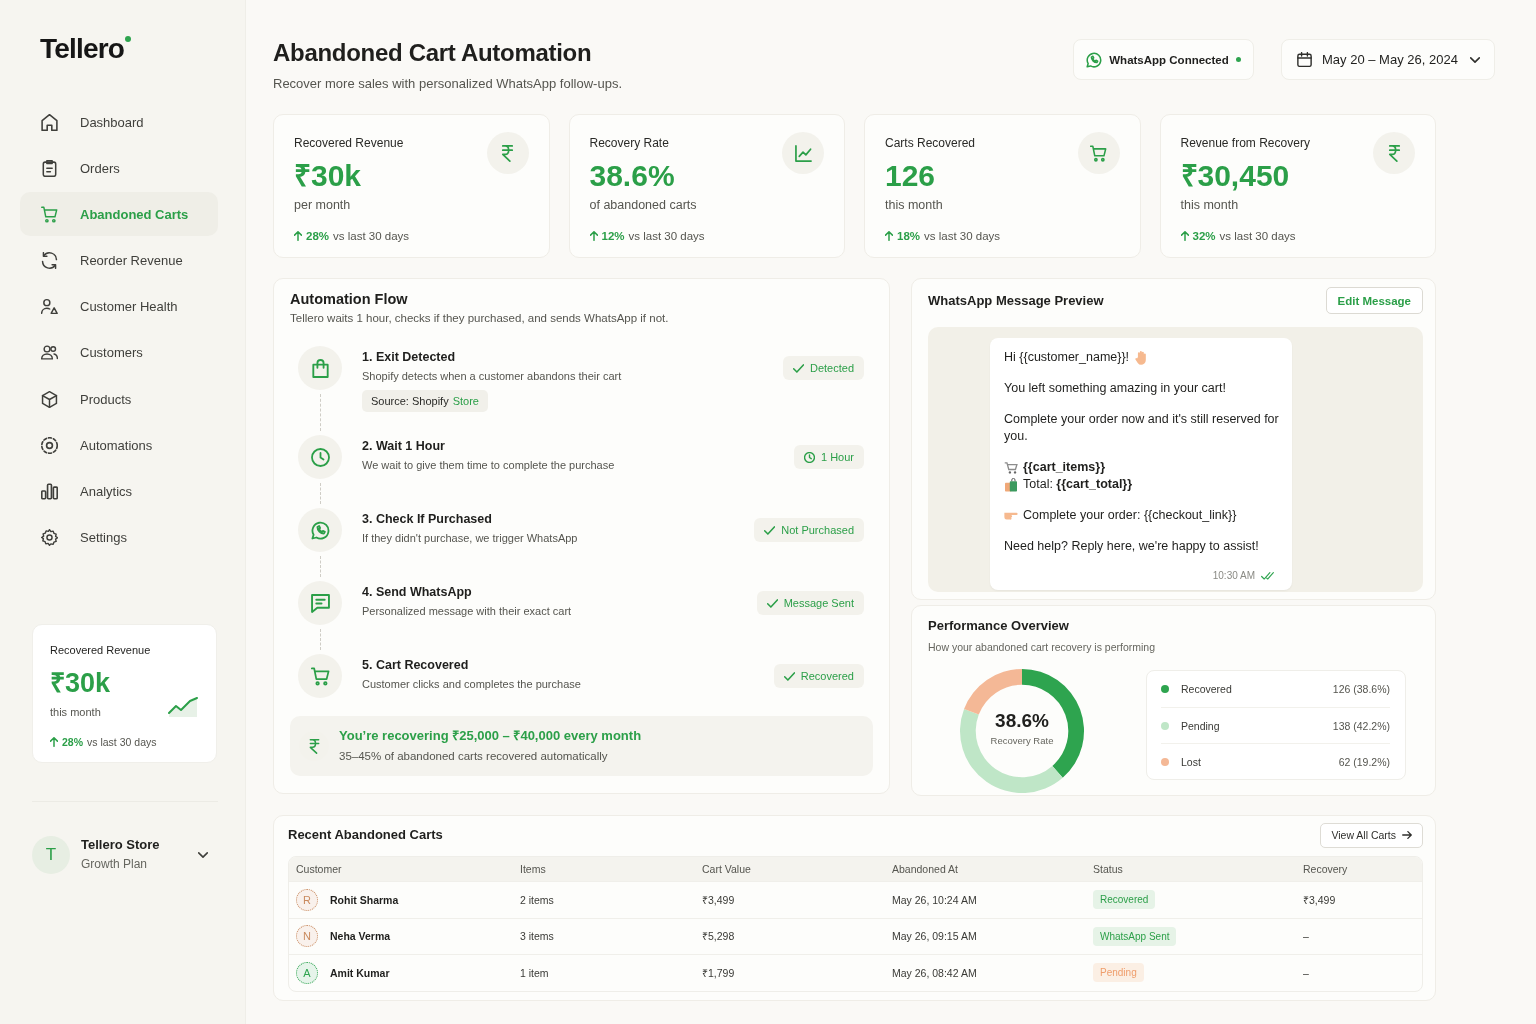 Image resolution: width=1536 pixels, height=1024 pixels. What do you see at coordinates (319, 869) in the screenshot?
I see `column-header: Customer` at bounding box center [319, 869].